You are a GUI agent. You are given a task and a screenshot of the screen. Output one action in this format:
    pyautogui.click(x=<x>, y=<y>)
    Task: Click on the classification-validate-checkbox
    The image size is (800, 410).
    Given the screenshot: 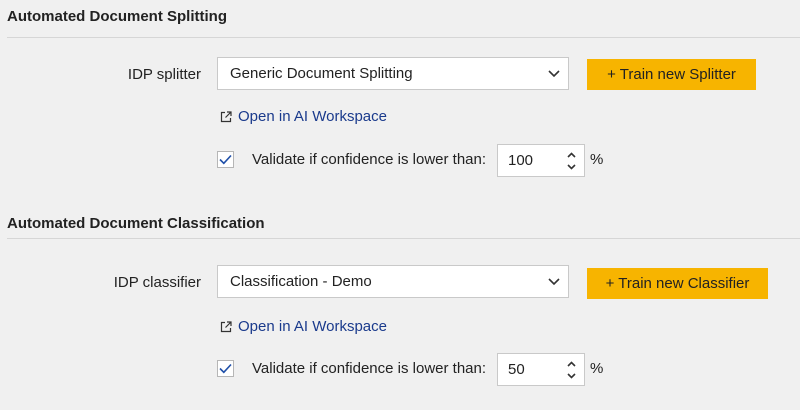 What is the action you would take?
    pyautogui.click(x=225, y=368)
    